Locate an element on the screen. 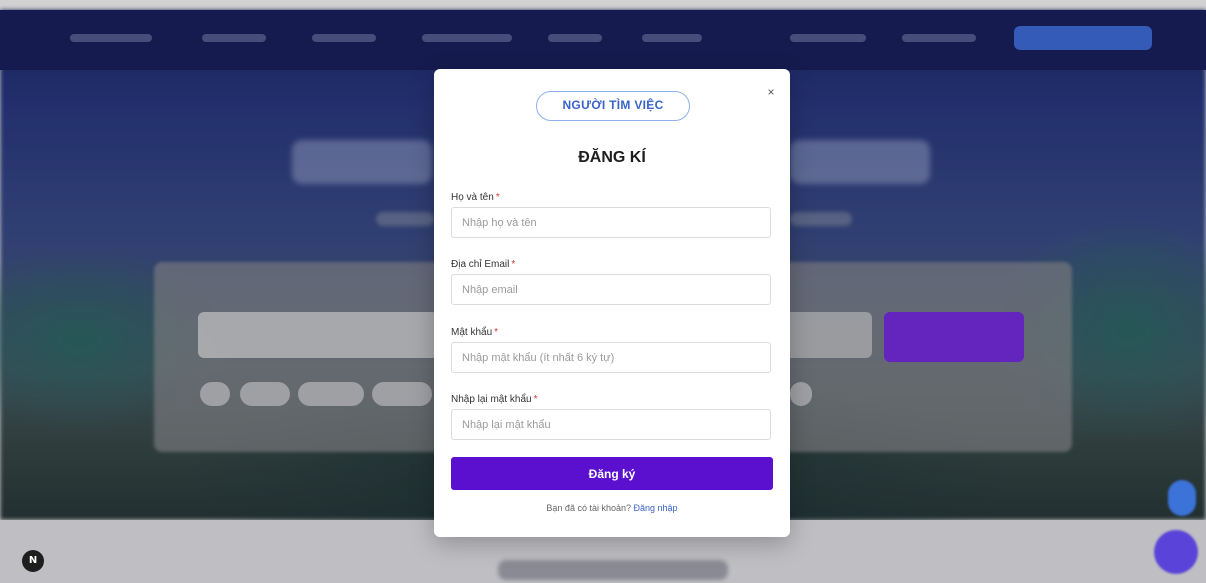 This screenshot has height=583, width=1206. email-label: Địa chỉ Email * is located at coordinates (483, 264).